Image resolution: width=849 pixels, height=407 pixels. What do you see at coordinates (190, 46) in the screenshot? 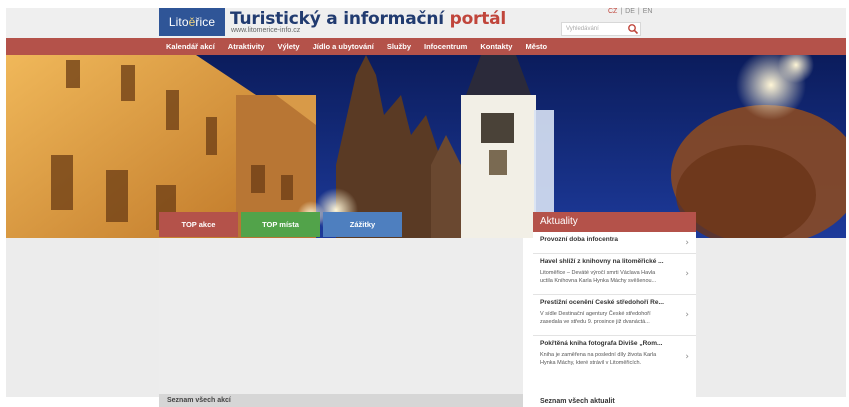
I see `nav-item-calendar: Kalendář akcí` at bounding box center [190, 46].